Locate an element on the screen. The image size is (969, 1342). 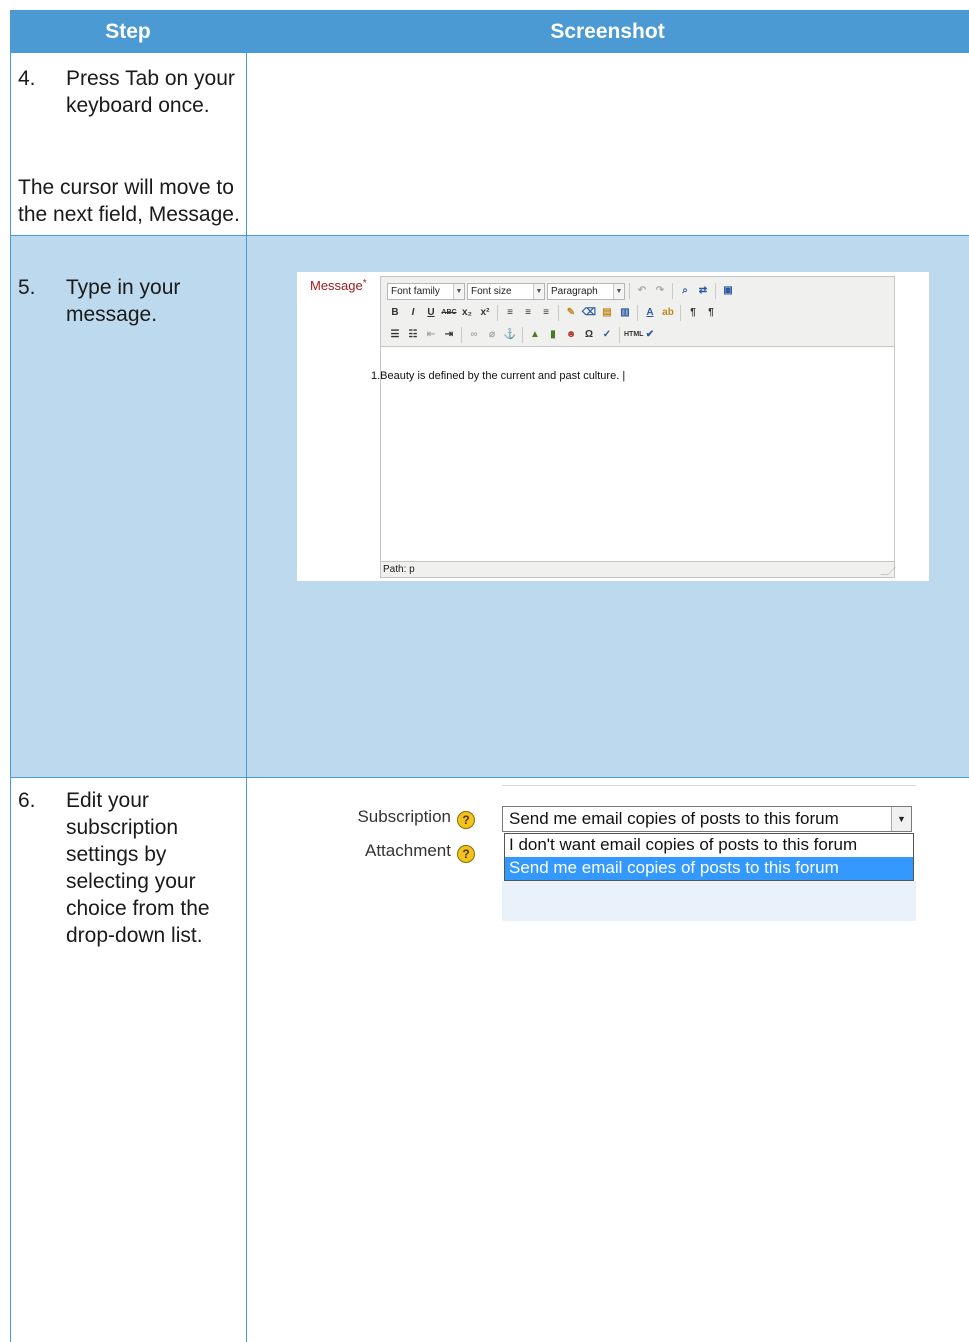
anchor-icon: ⚓ is located at coordinates (510, 335).